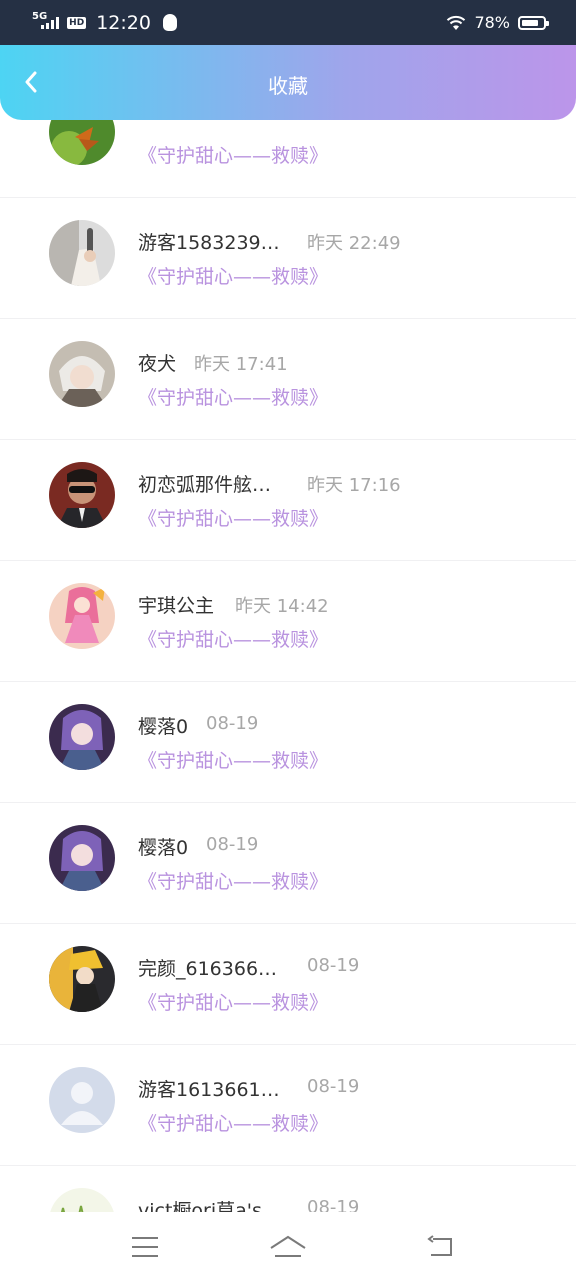  I want to click on battery-percent: 78%, so click(492, 22).